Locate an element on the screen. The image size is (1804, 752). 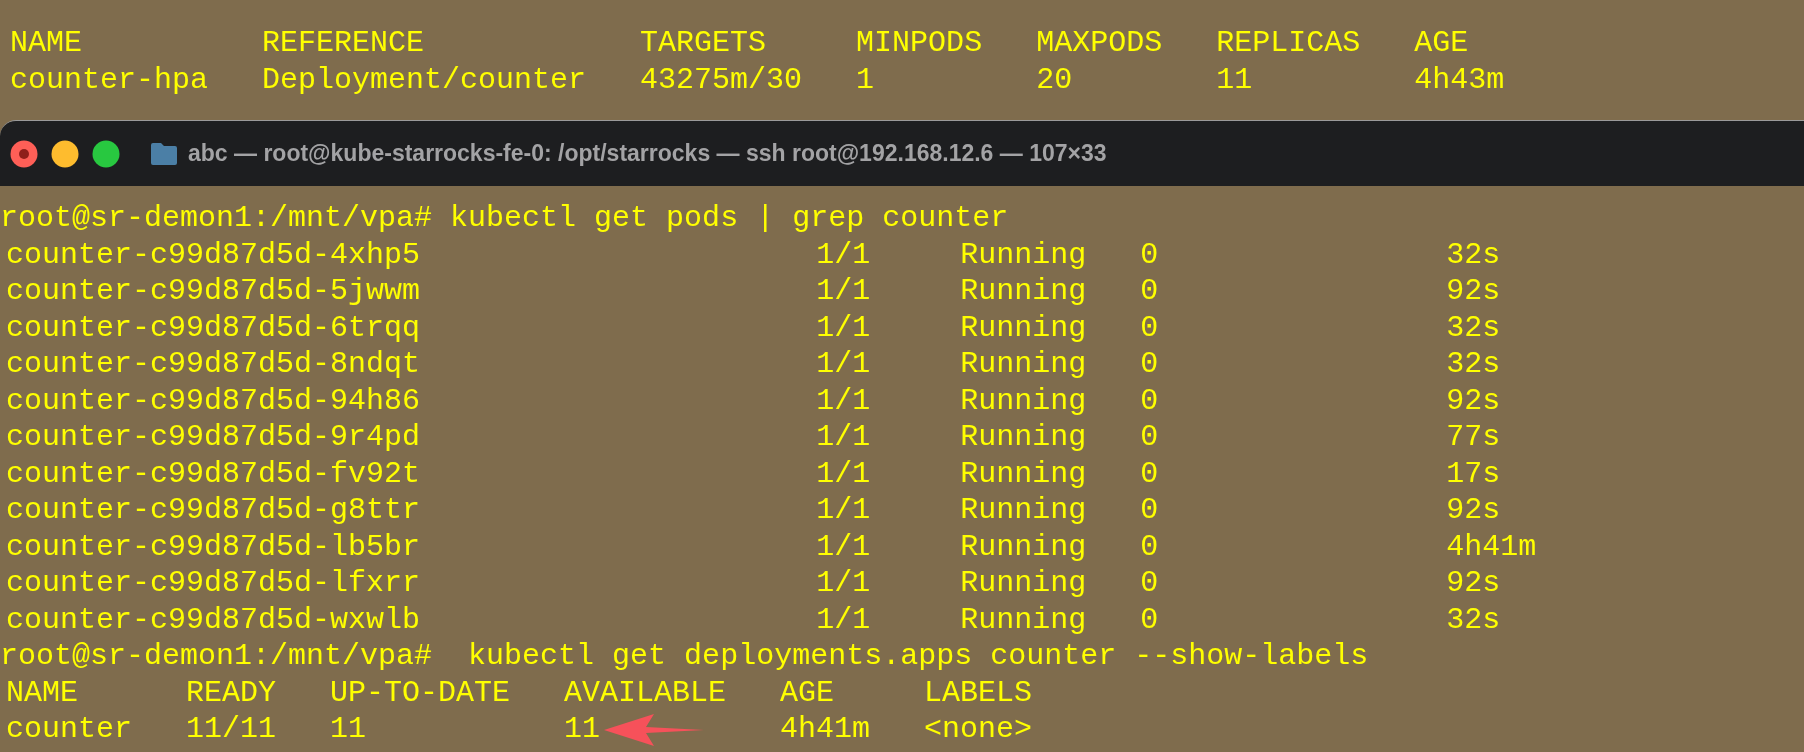
column-header: REFERENCE is located at coordinates (343, 43).